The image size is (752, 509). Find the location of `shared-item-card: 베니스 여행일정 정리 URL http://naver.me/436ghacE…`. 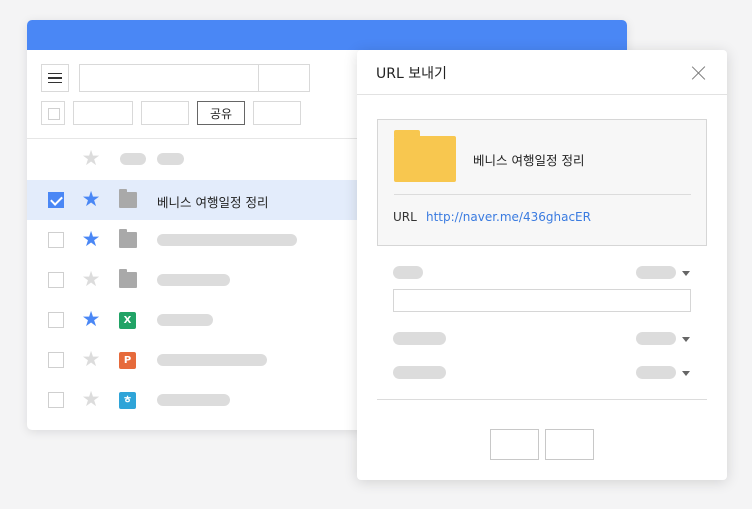

shared-item-card: 베니스 여행일정 정리 URL http://naver.me/436ghacE… is located at coordinates (542, 182).